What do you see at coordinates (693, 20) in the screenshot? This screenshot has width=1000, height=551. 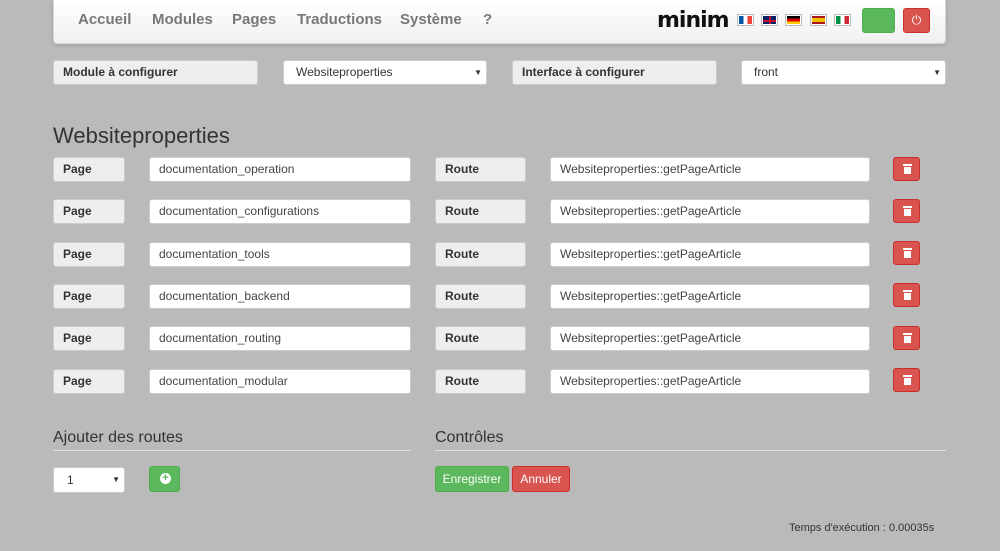 I see `minim-logo: minim` at bounding box center [693, 20].